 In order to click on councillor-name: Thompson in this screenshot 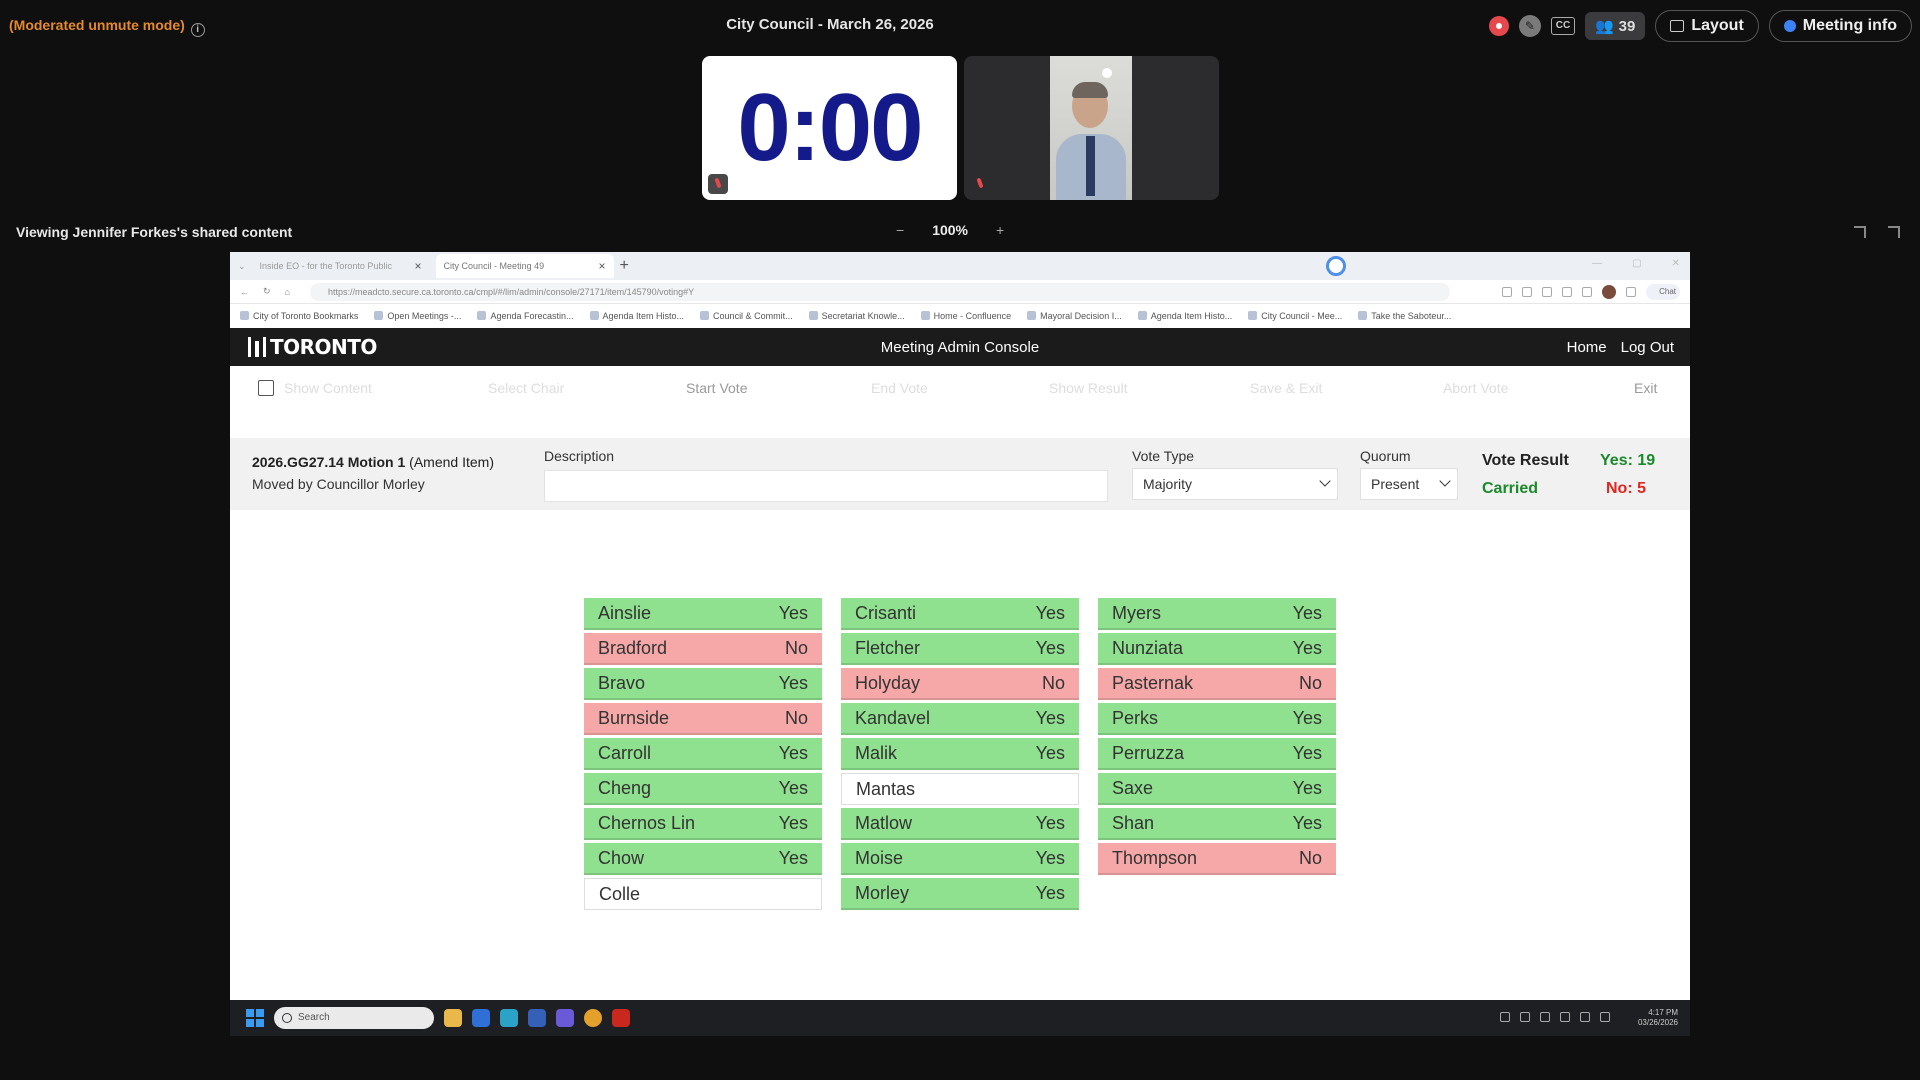, I will do `click(1155, 857)`.